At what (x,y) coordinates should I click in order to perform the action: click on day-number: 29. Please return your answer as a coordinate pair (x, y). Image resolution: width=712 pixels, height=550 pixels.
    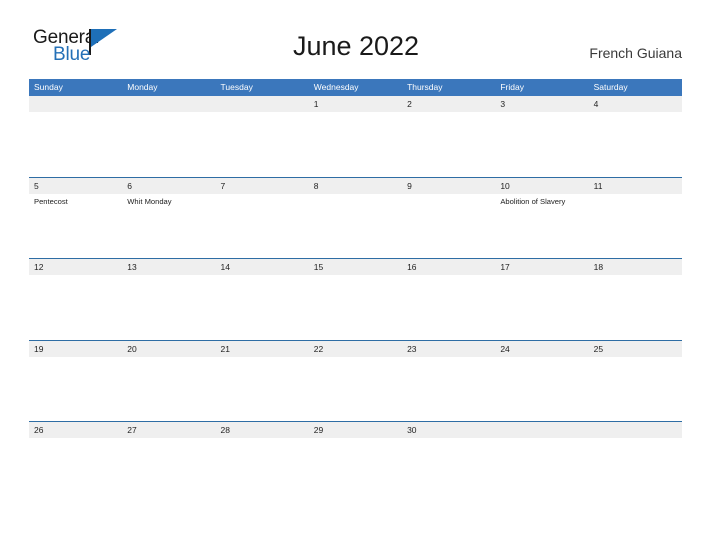
    Looking at the image, I should click on (318, 430).